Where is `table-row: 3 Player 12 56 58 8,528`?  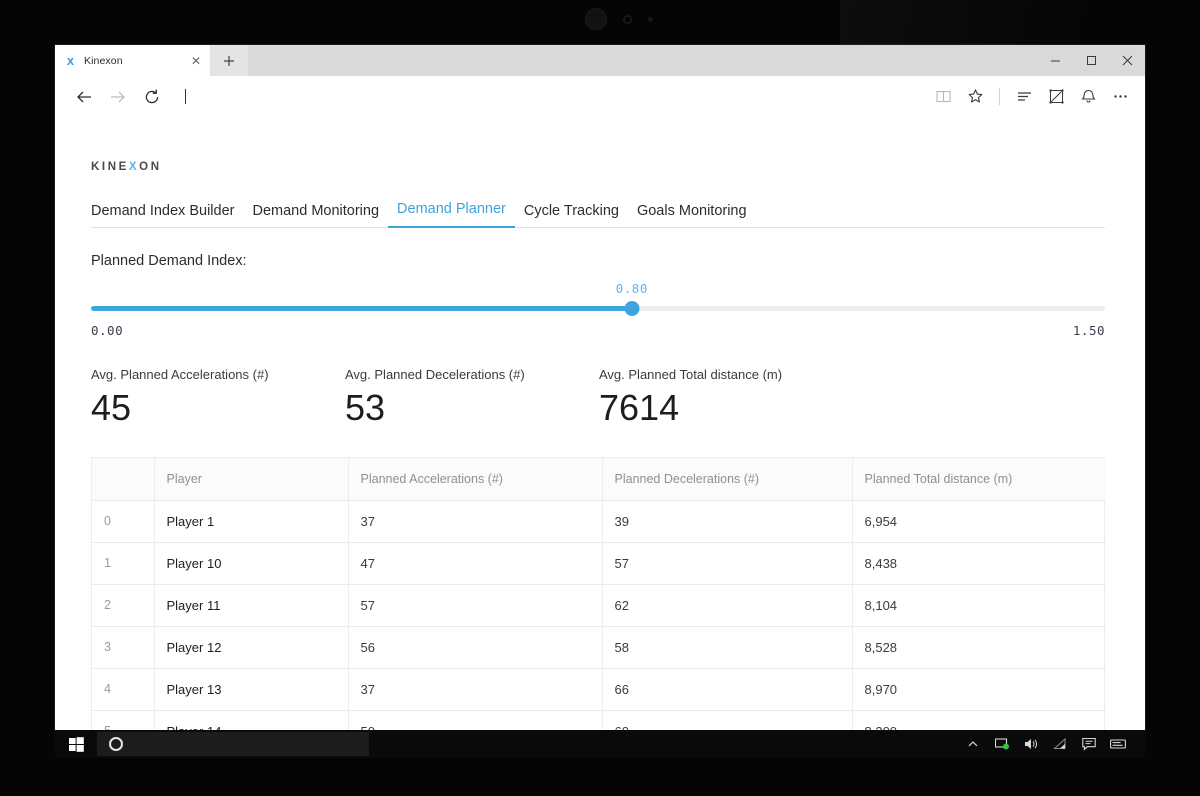 table-row: 3 Player 12 56 58 8,528 is located at coordinates (599, 647).